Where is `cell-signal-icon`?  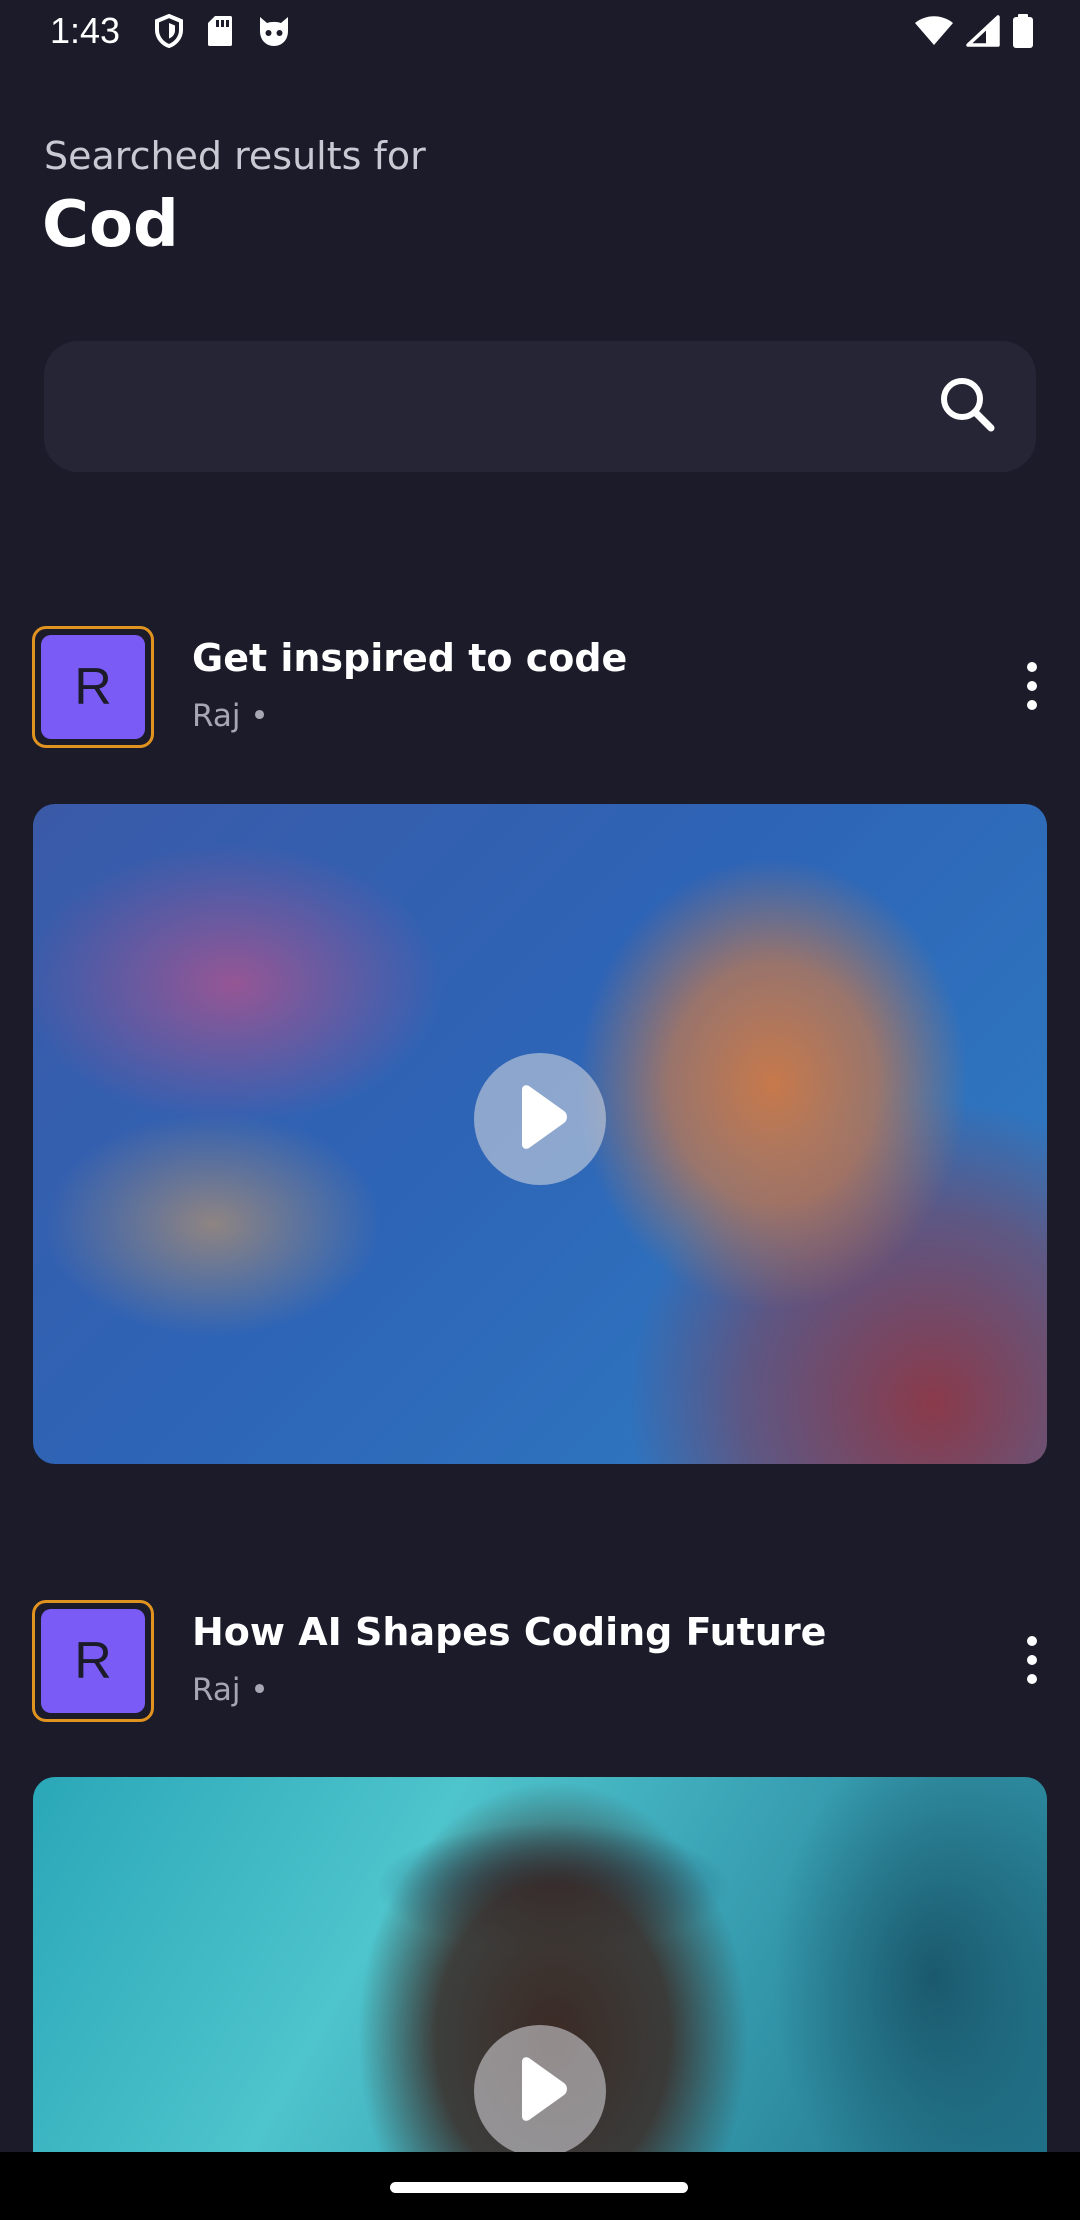
cell-signal-icon is located at coordinates (983, 31).